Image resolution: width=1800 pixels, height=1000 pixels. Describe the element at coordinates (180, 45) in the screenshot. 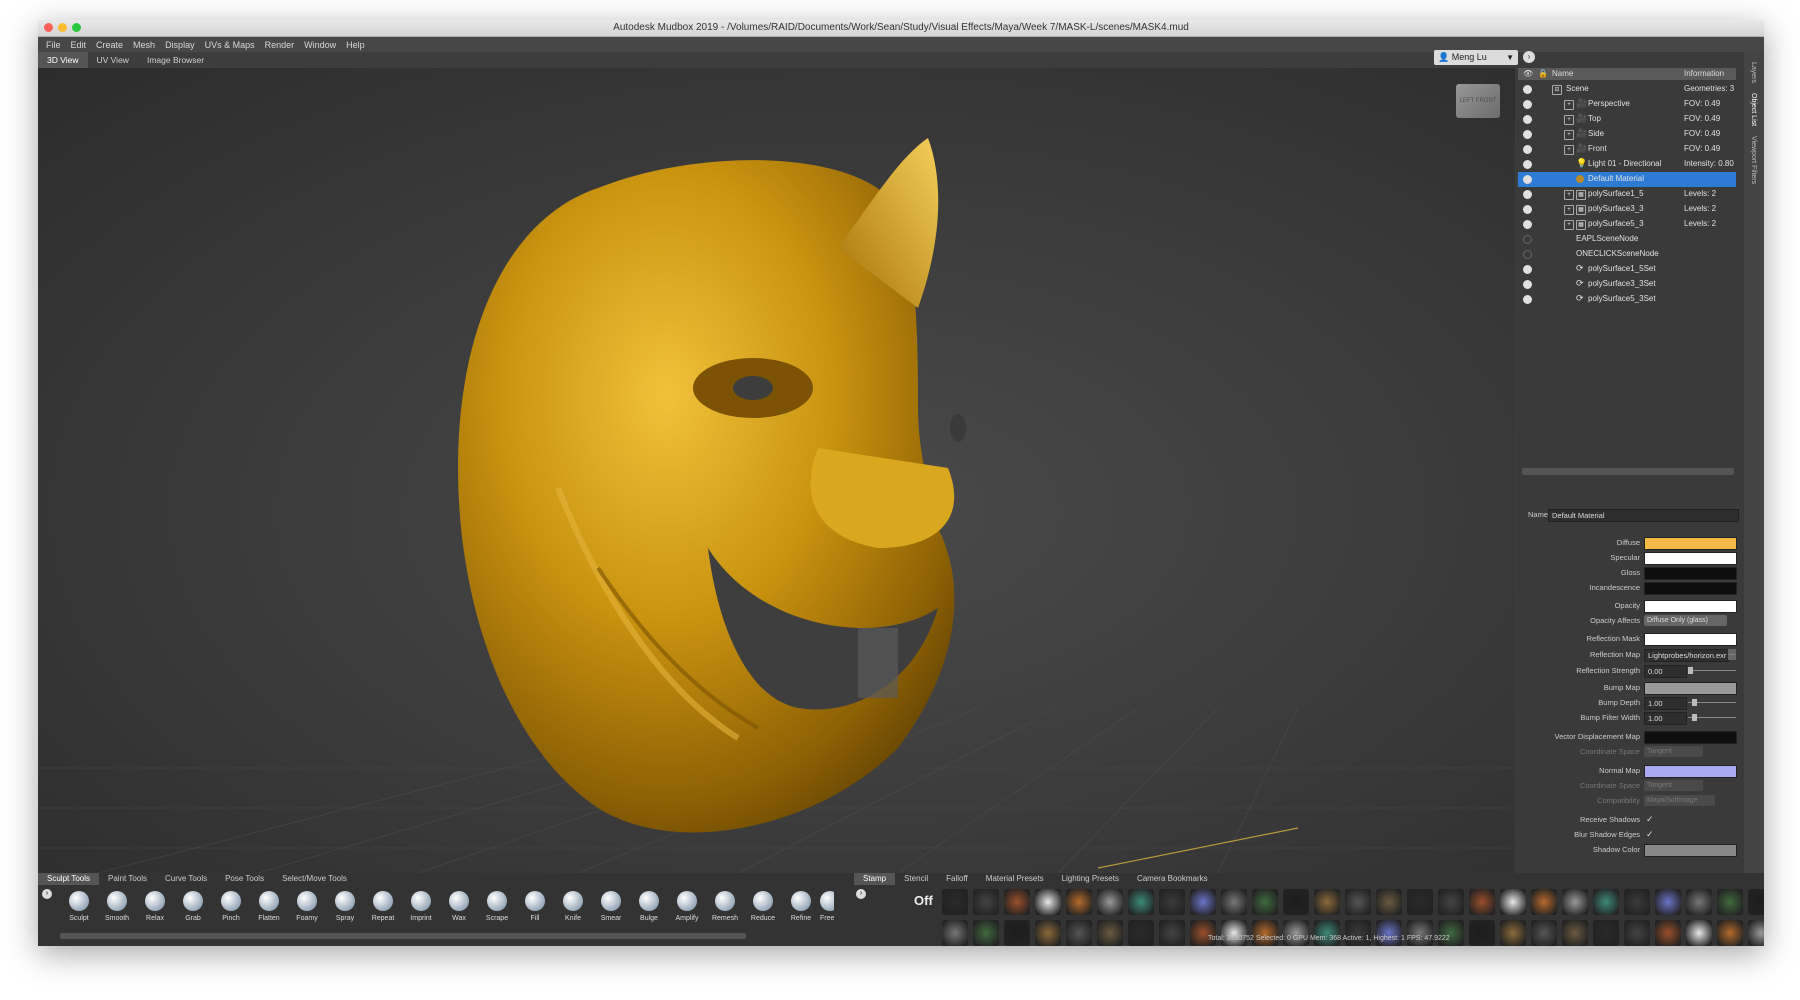

I see `menu-display: Display` at that location.